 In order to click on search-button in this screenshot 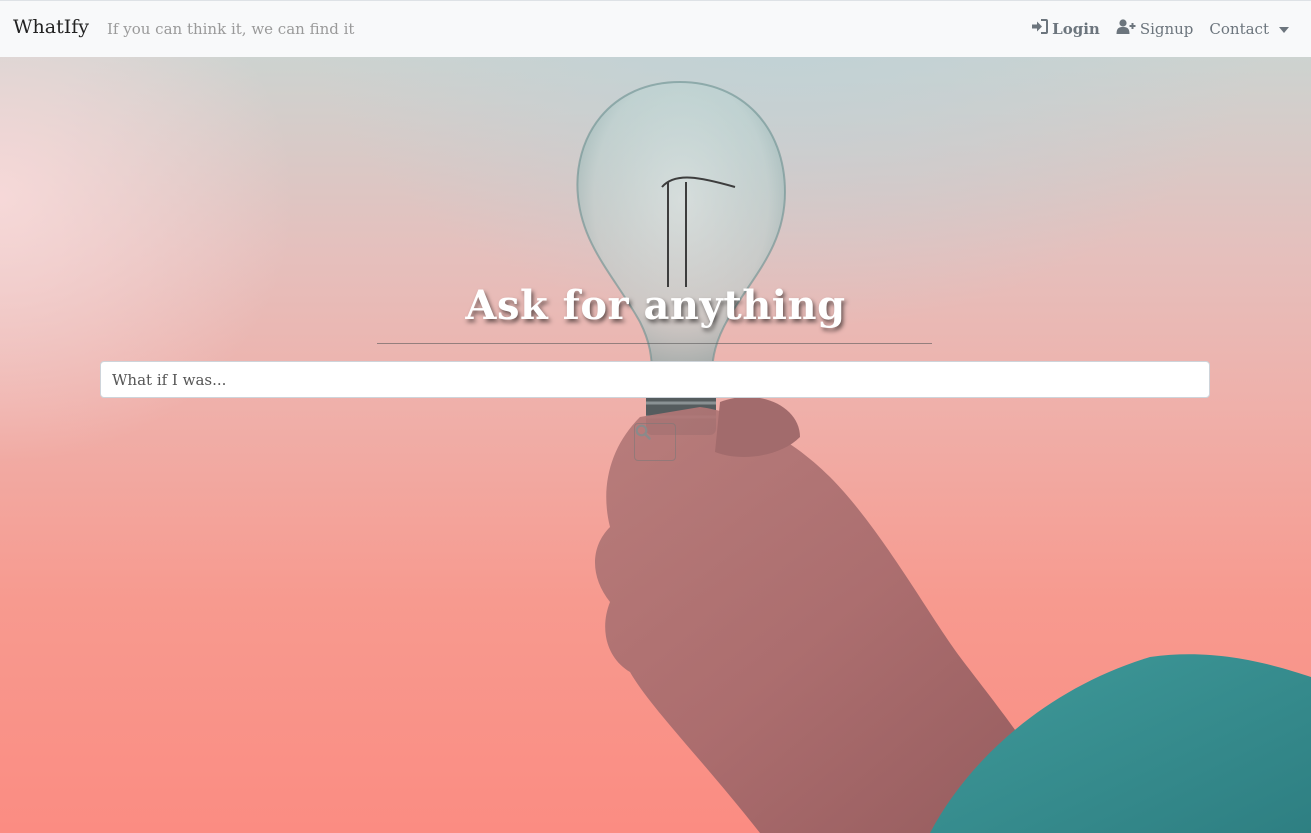, I will do `click(655, 442)`.